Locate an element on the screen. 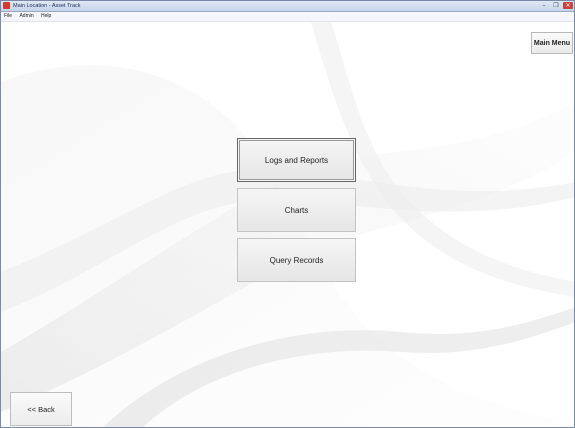  charts-button: Charts is located at coordinates (296, 210).